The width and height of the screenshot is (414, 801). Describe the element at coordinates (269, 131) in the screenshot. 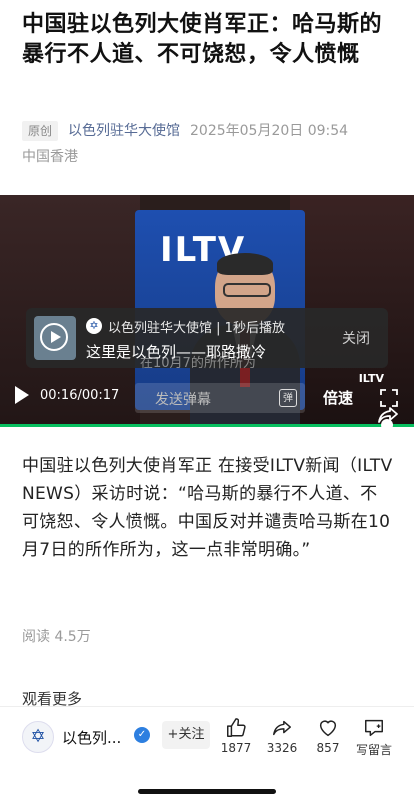

I see `publish-datetime: 2025年05月20日 09:54` at that location.